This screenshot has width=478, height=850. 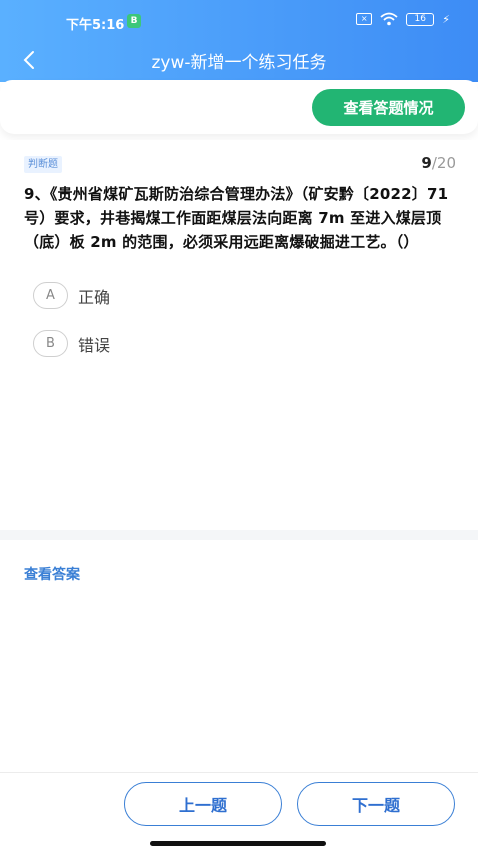 I want to click on no-sim-icon: ×, so click(x=364, y=19).